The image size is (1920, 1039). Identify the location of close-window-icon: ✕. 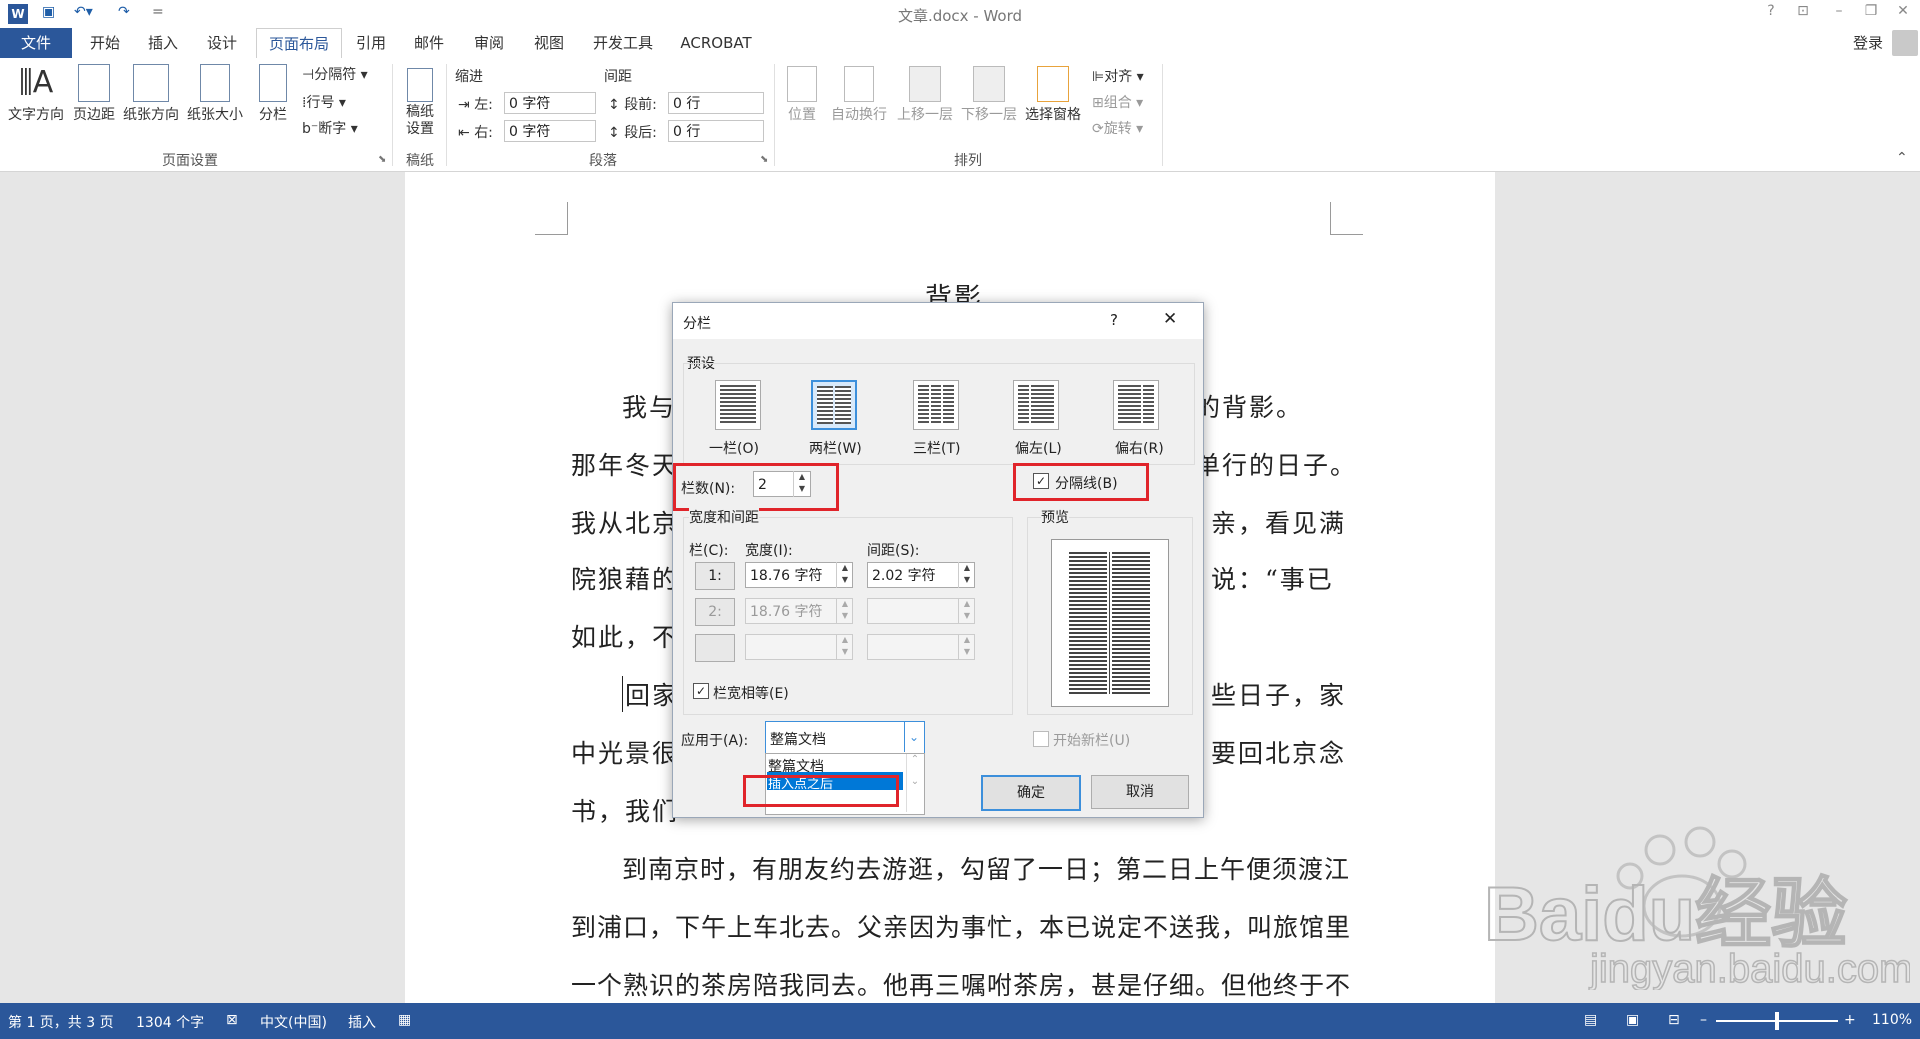
(1903, 13).